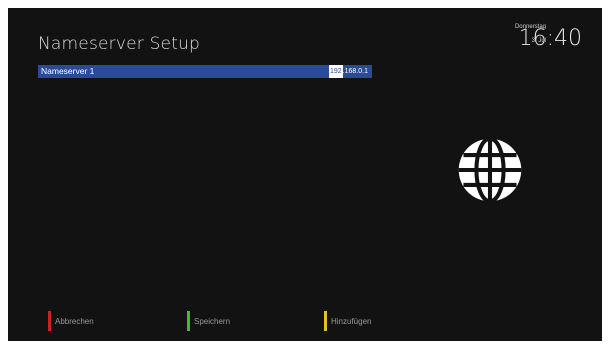 This screenshot has height=349, width=610. Describe the element at coordinates (550, 38) in the screenshot. I see `clock: 16:40` at that location.